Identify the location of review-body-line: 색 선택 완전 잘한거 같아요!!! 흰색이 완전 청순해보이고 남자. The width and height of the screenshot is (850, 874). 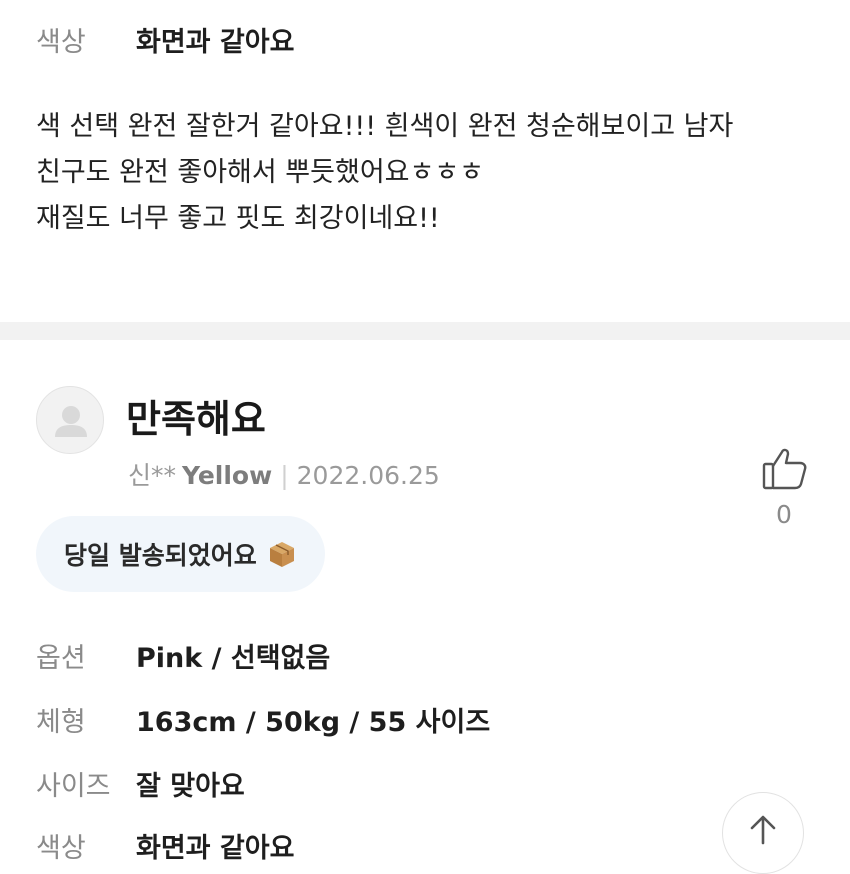
(385, 126).